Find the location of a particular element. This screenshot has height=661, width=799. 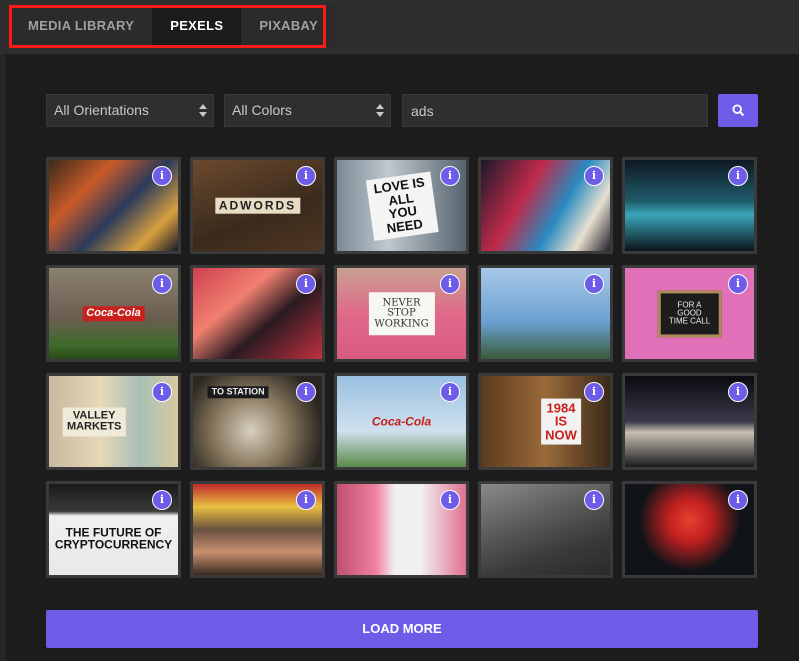

image-thumbnail: VALLEY MARKETS i is located at coordinates (113, 421).